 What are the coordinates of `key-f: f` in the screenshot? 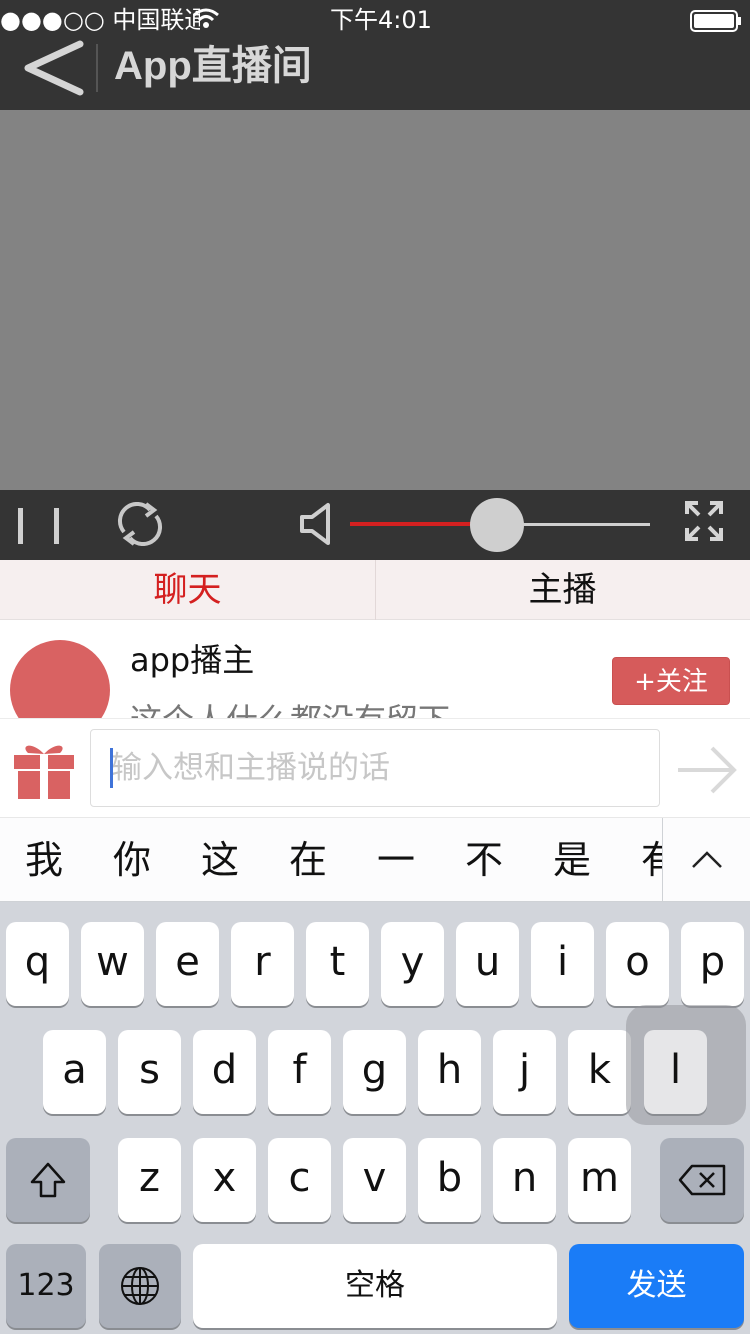 It's located at (299, 1072).